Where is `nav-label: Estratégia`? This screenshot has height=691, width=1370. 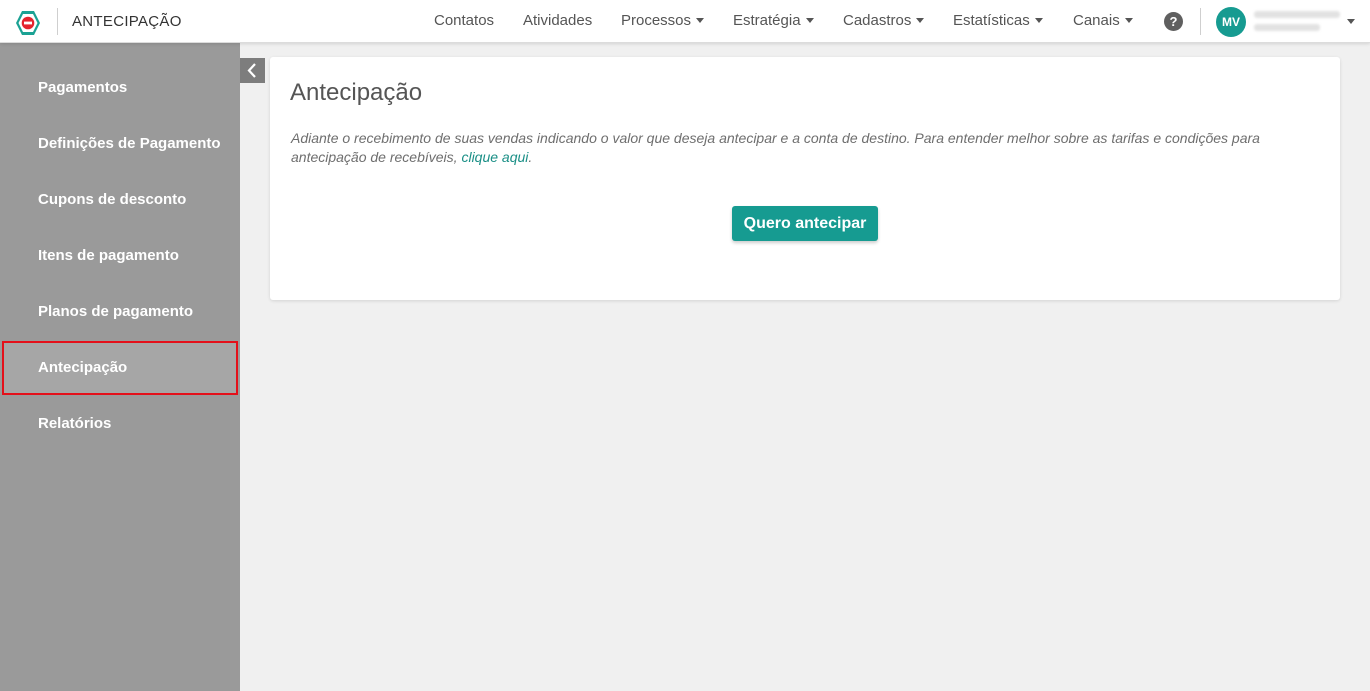 nav-label: Estratégia is located at coordinates (767, 20).